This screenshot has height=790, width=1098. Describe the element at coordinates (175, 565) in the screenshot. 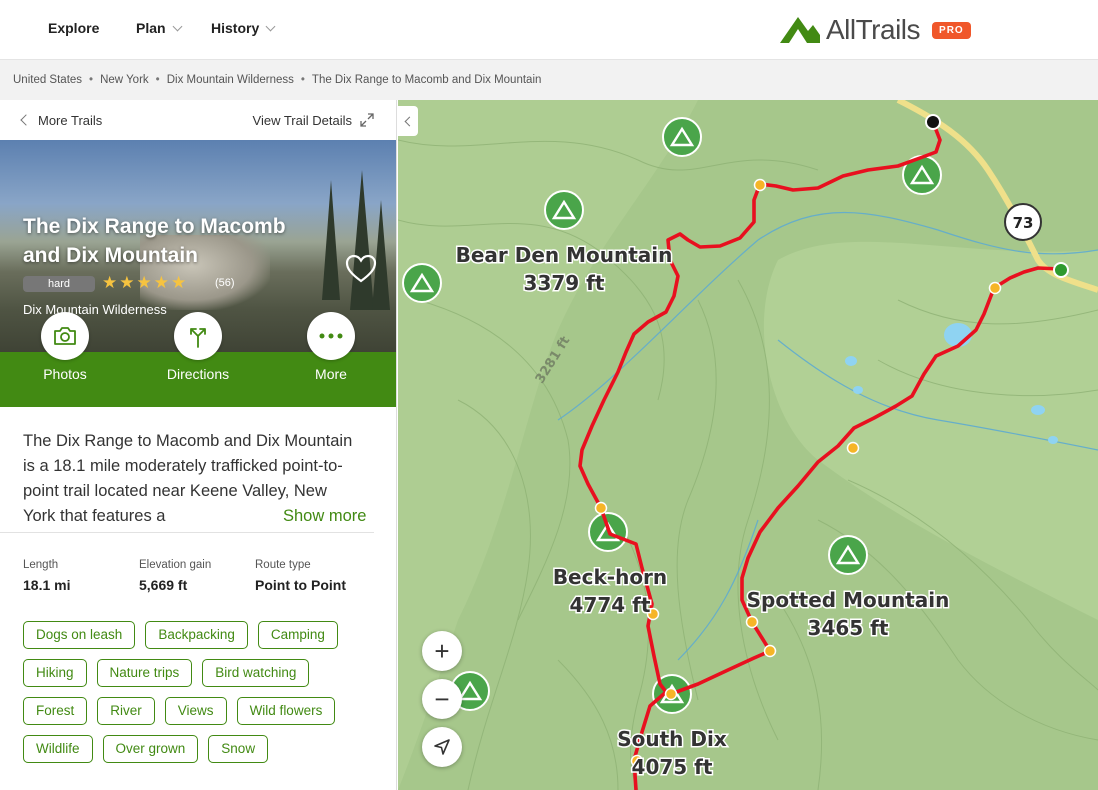

I see `stat-label: Elevation gain` at that location.